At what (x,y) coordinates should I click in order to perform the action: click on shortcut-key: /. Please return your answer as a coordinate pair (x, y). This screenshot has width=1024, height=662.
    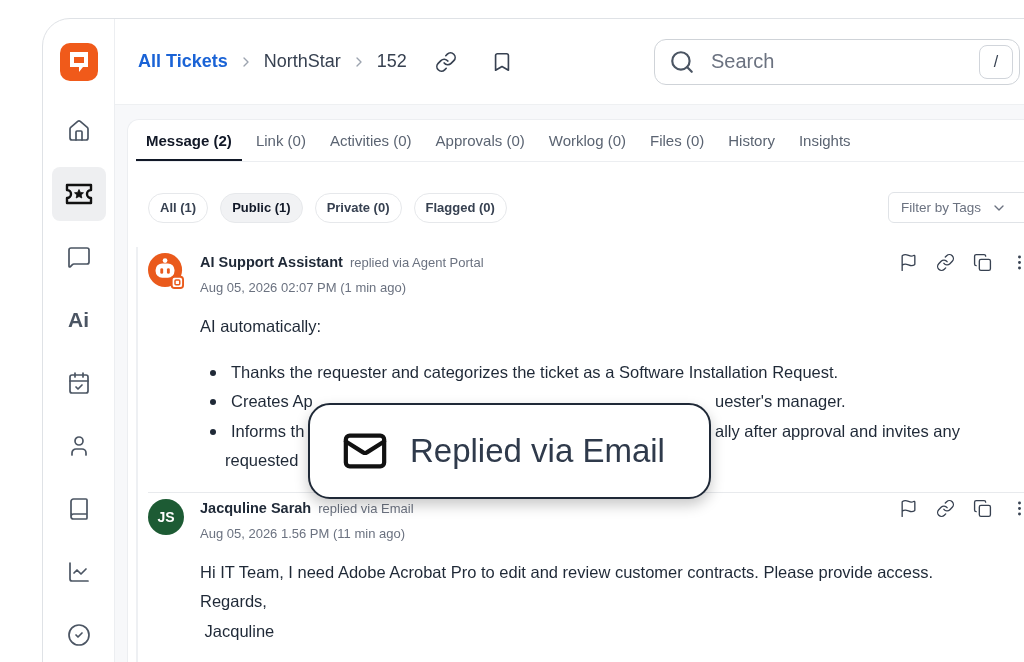
    Looking at the image, I should click on (996, 61).